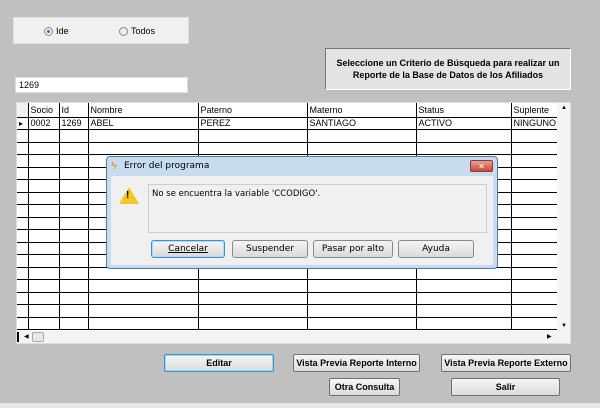 The image size is (600, 408). What do you see at coordinates (143, 123) in the screenshot?
I see `cell-nombre: ABEL` at bounding box center [143, 123].